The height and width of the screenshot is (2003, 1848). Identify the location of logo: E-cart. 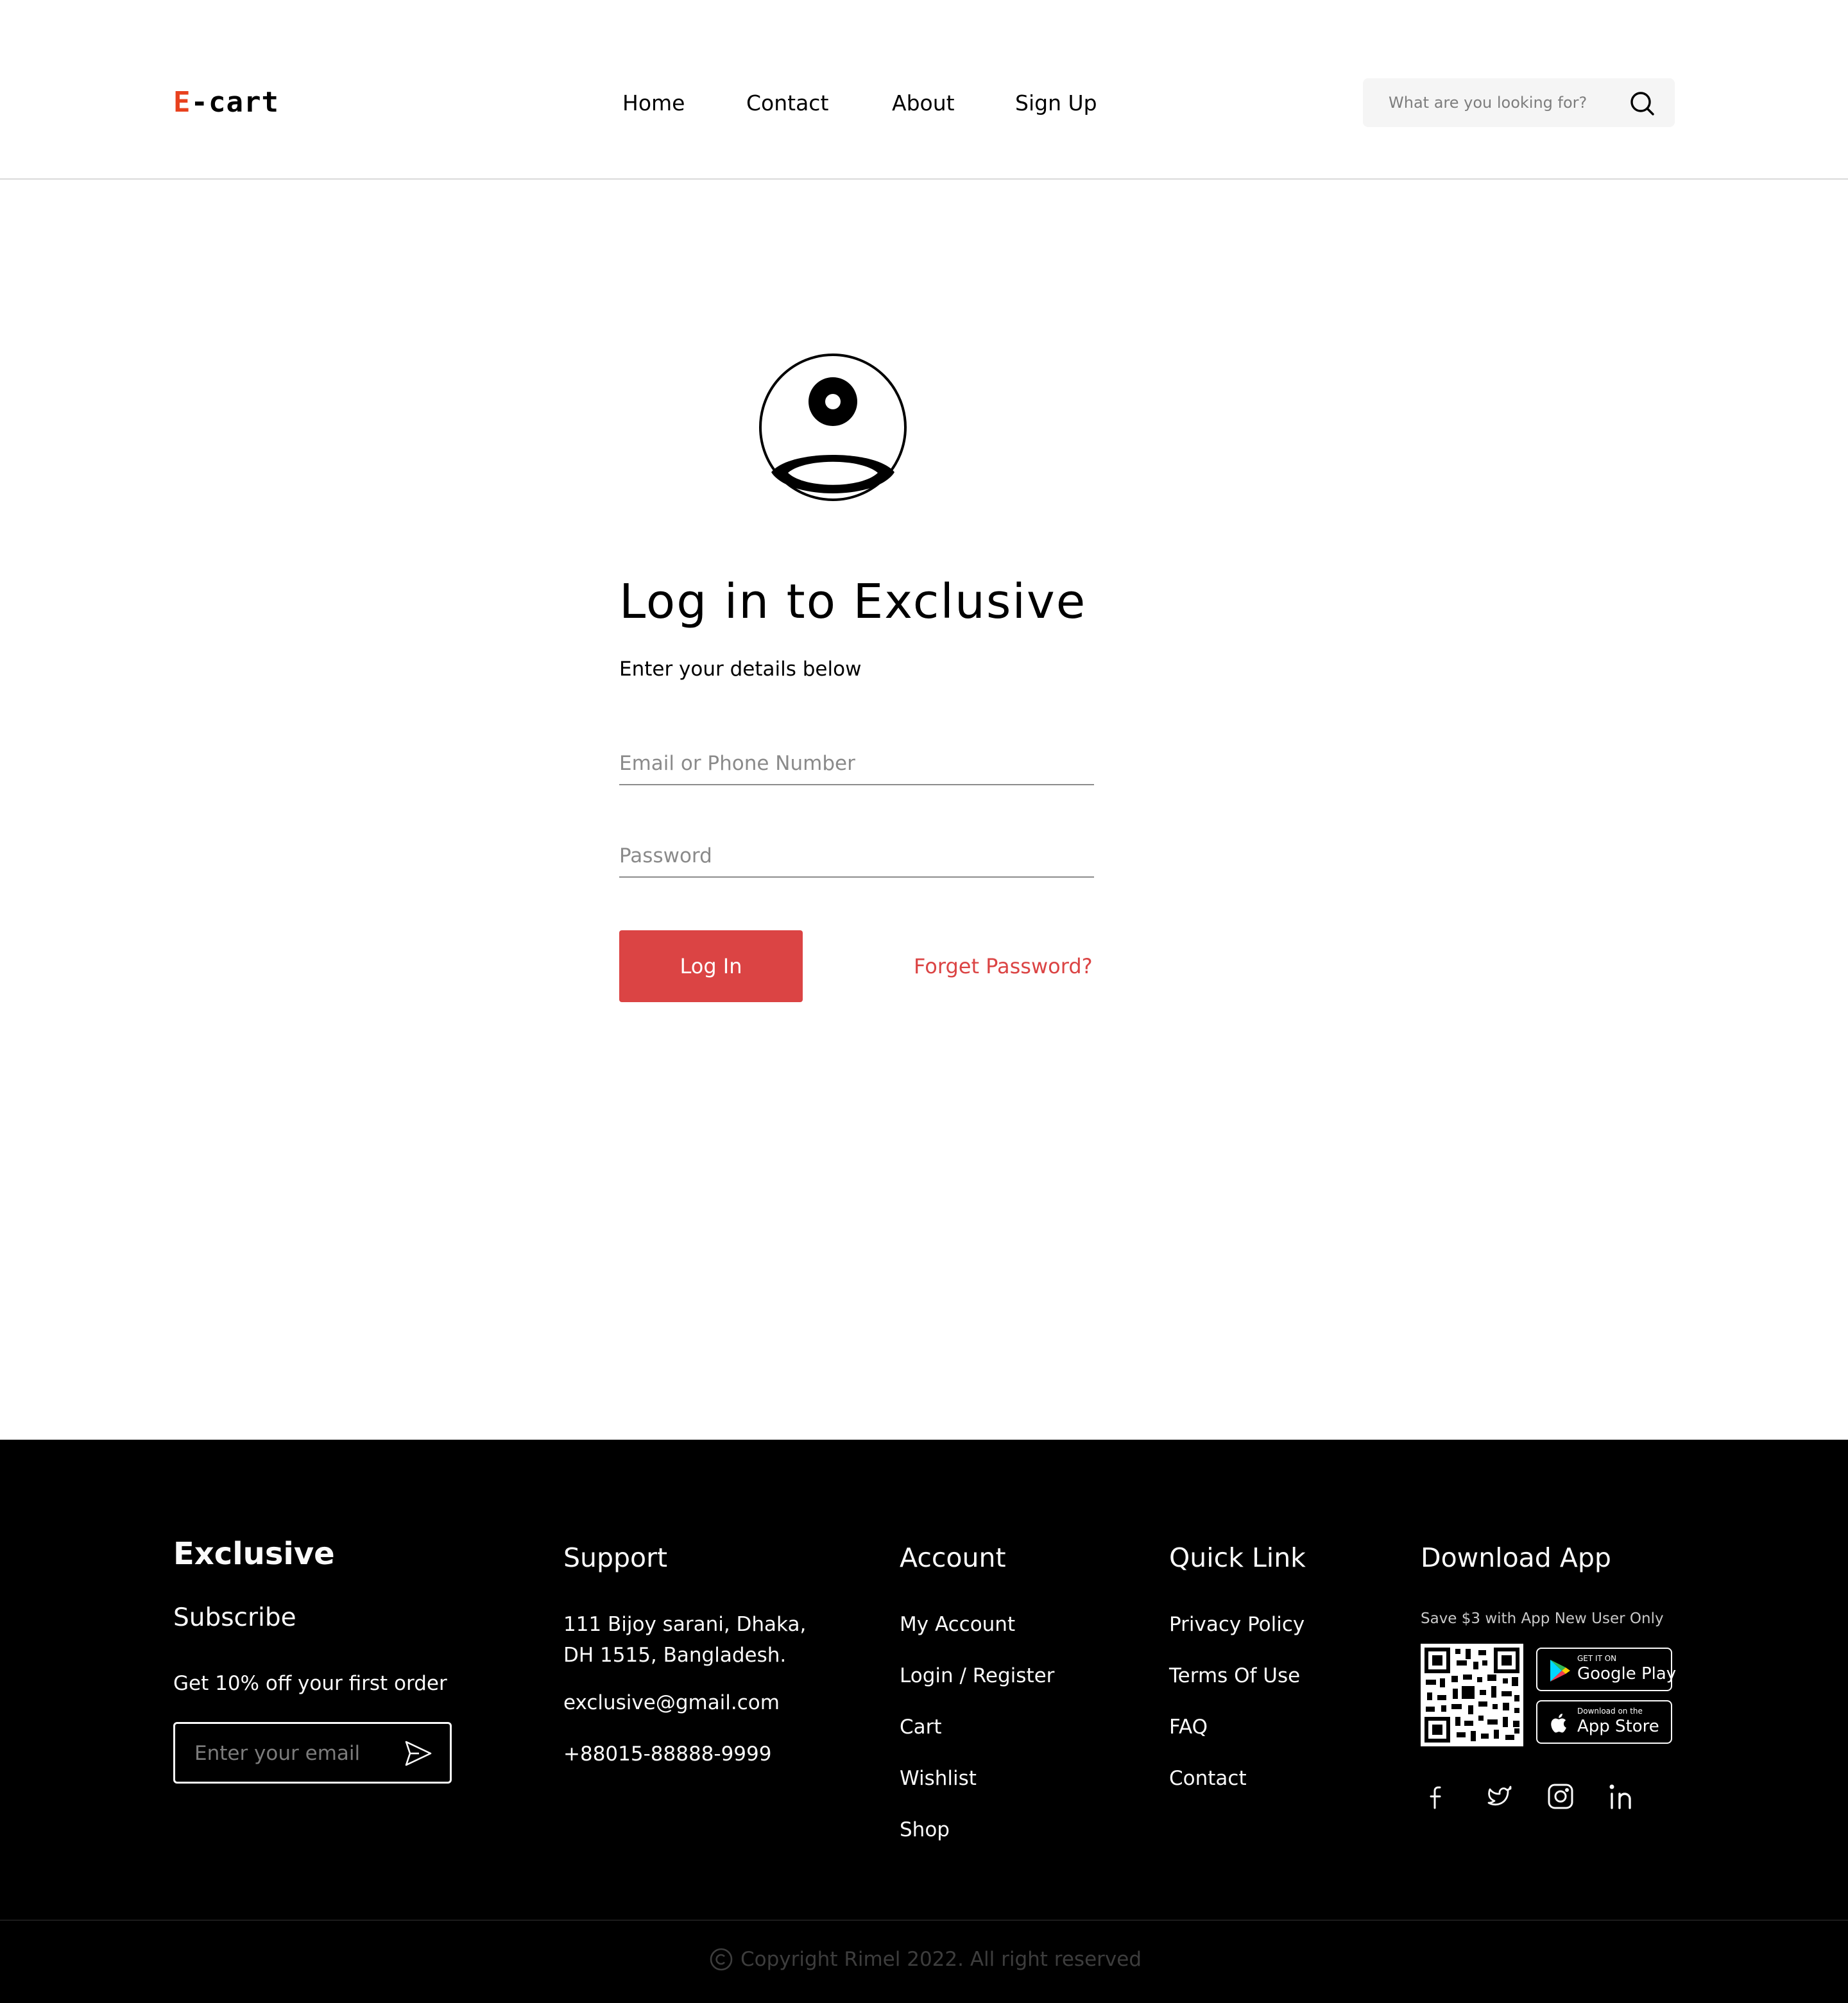
(226, 103).